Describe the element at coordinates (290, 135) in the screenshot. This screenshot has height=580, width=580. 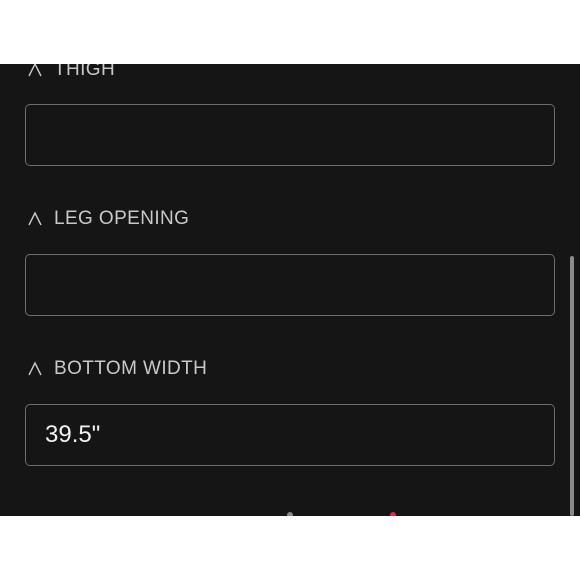
I see `thigh-input` at that location.